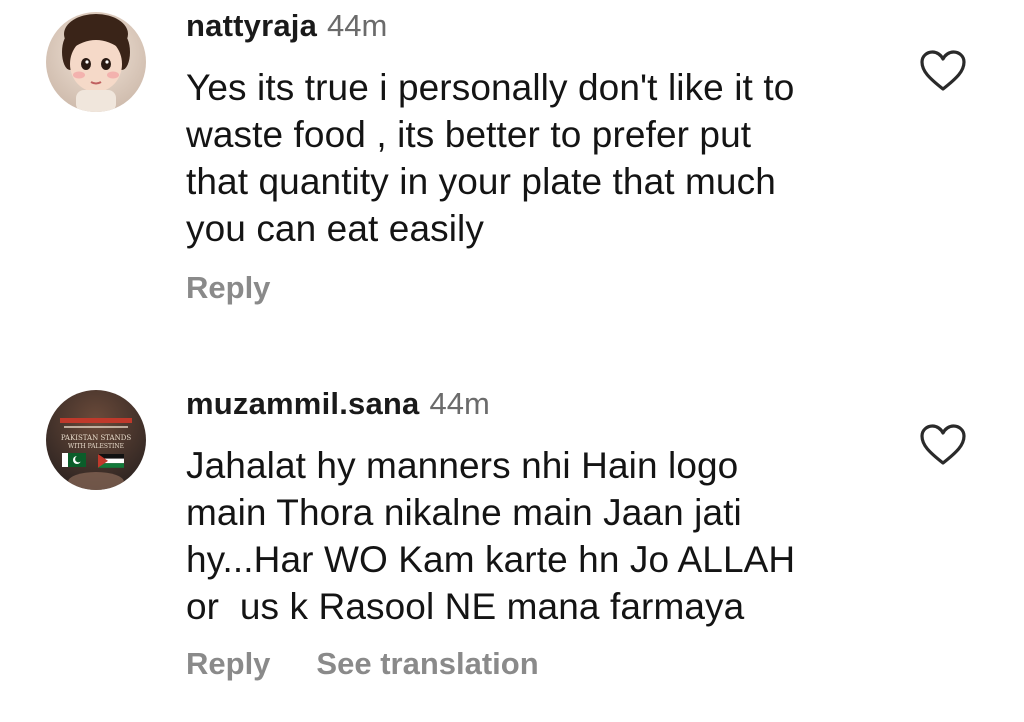 This screenshot has width=1024, height=722. What do you see at coordinates (427, 663) in the screenshot?
I see `see-translation-button: See translation` at bounding box center [427, 663].